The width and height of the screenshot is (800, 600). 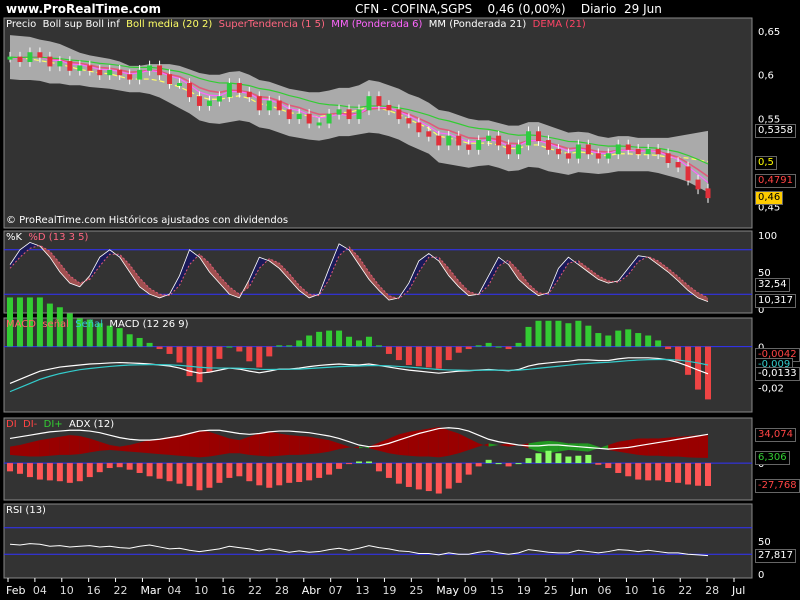 What do you see at coordinates (772, 284) in the screenshot?
I see `value-tag: 32,54` at bounding box center [772, 284].